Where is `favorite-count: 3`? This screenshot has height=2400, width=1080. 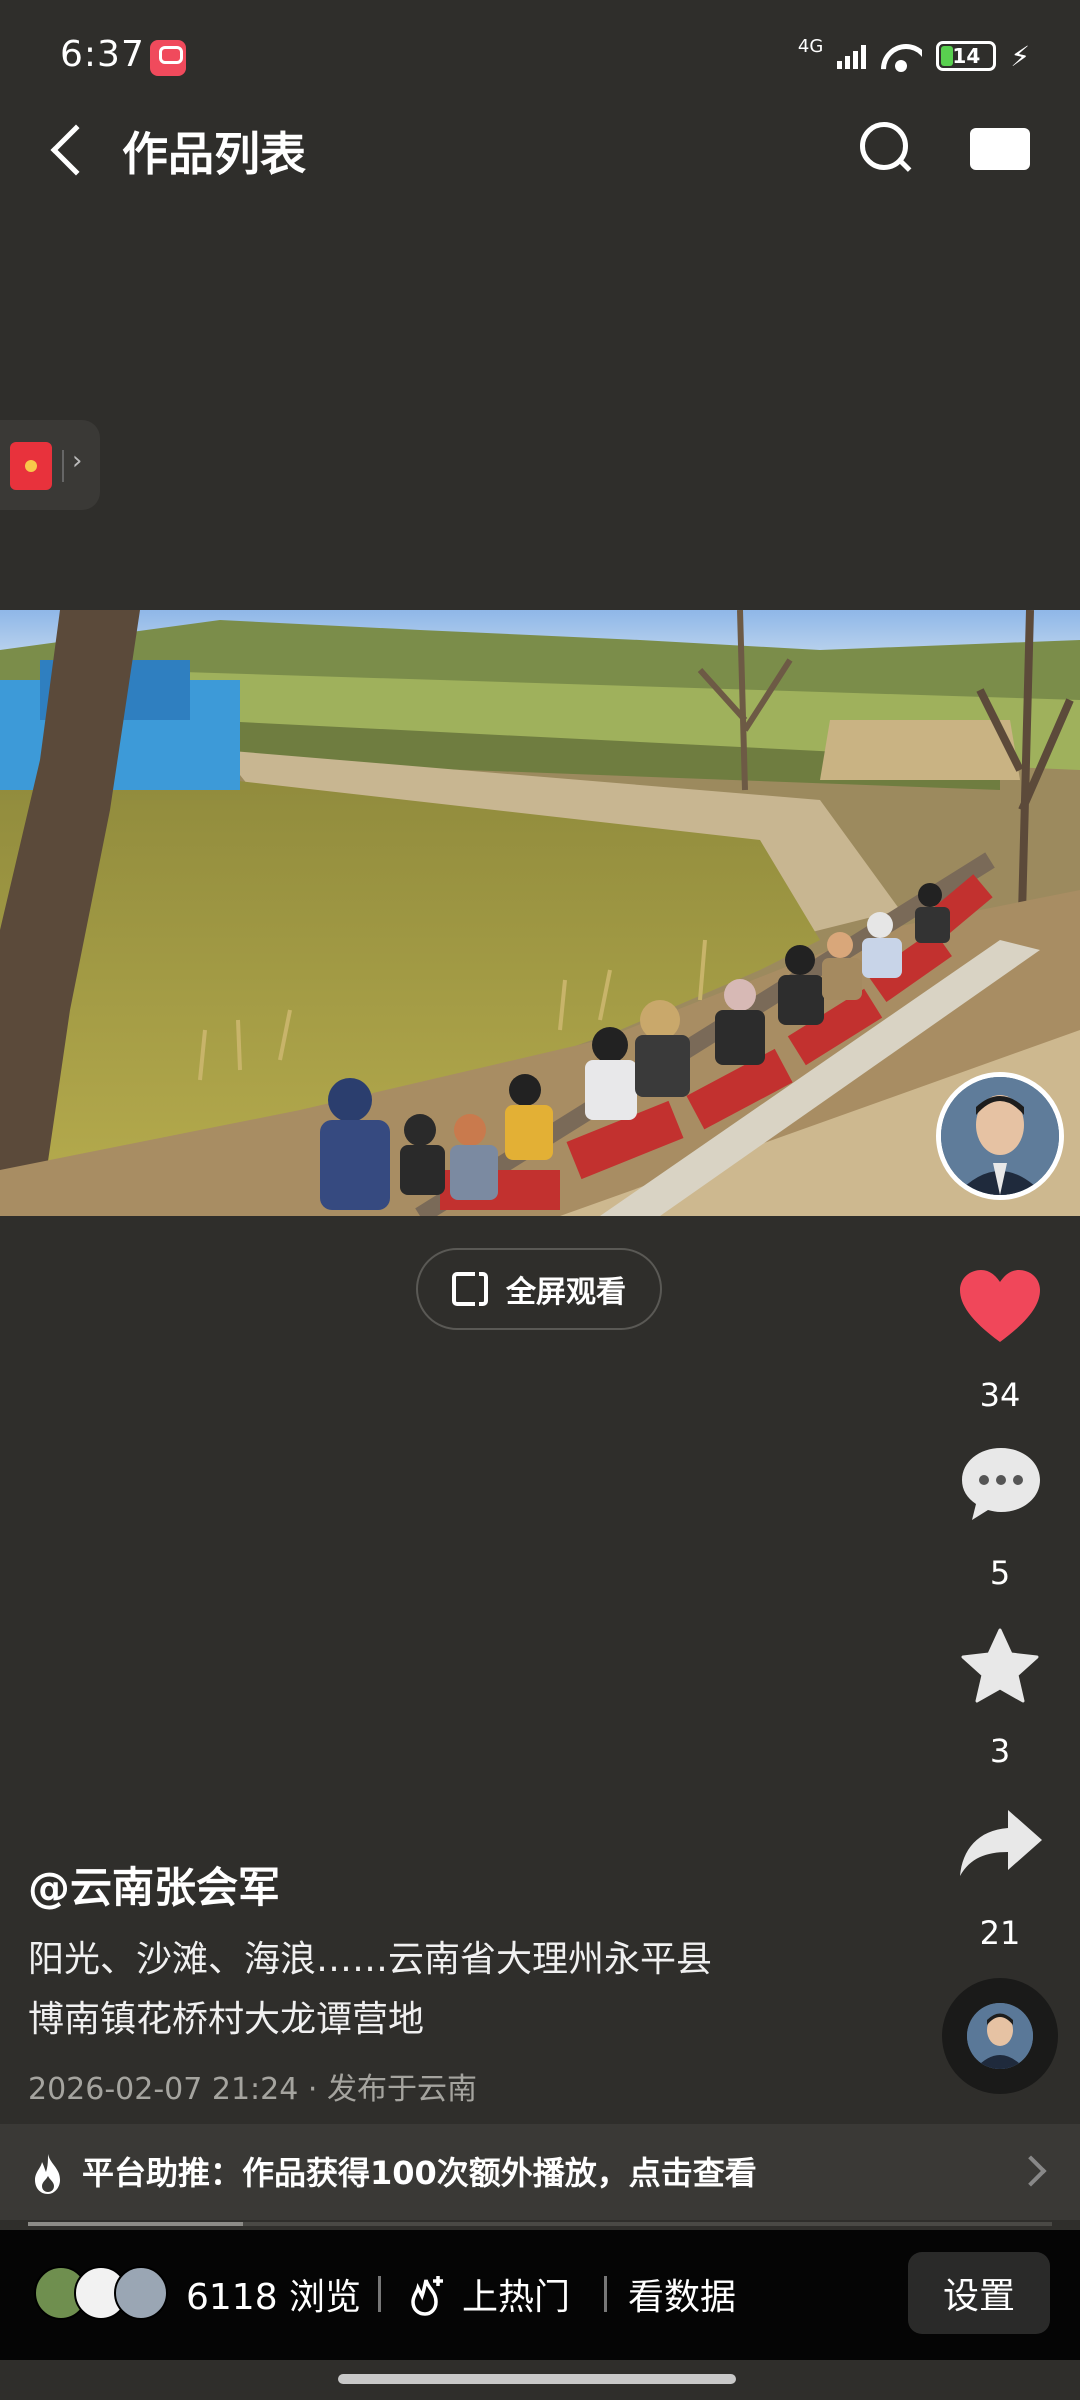 favorite-count: 3 is located at coordinates (1000, 1751).